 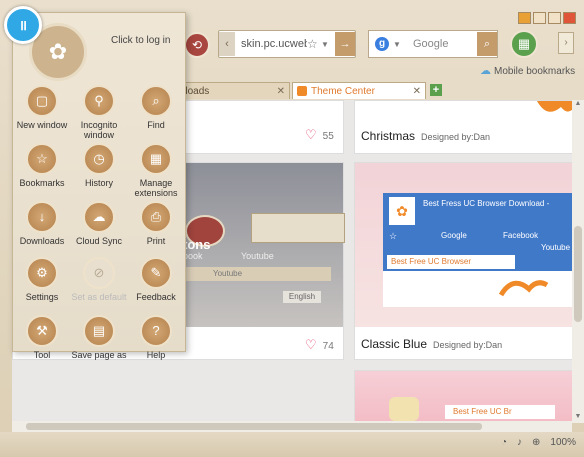 I want to click on zoom-icon: ⊕, so click(x=536, y=442).